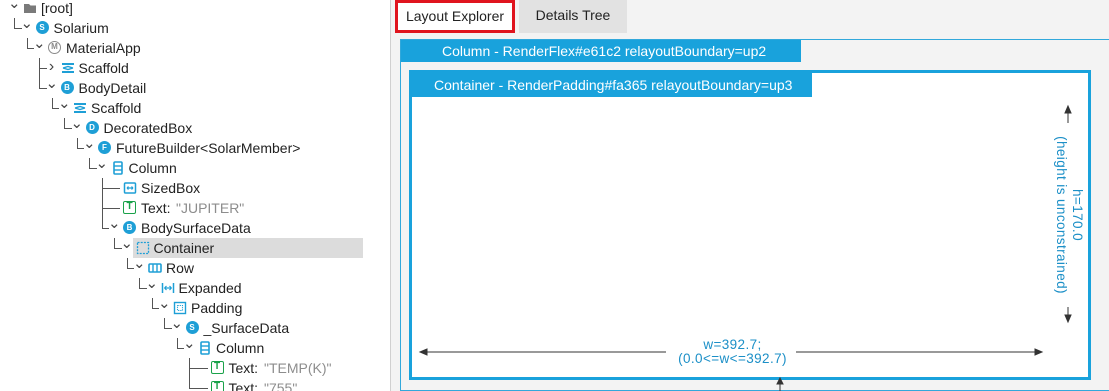 This screenshot has height=391, width=1109. Describe the element at coordinates (114, 243) in the screenshot. I see `tree-guide-line` at that location.